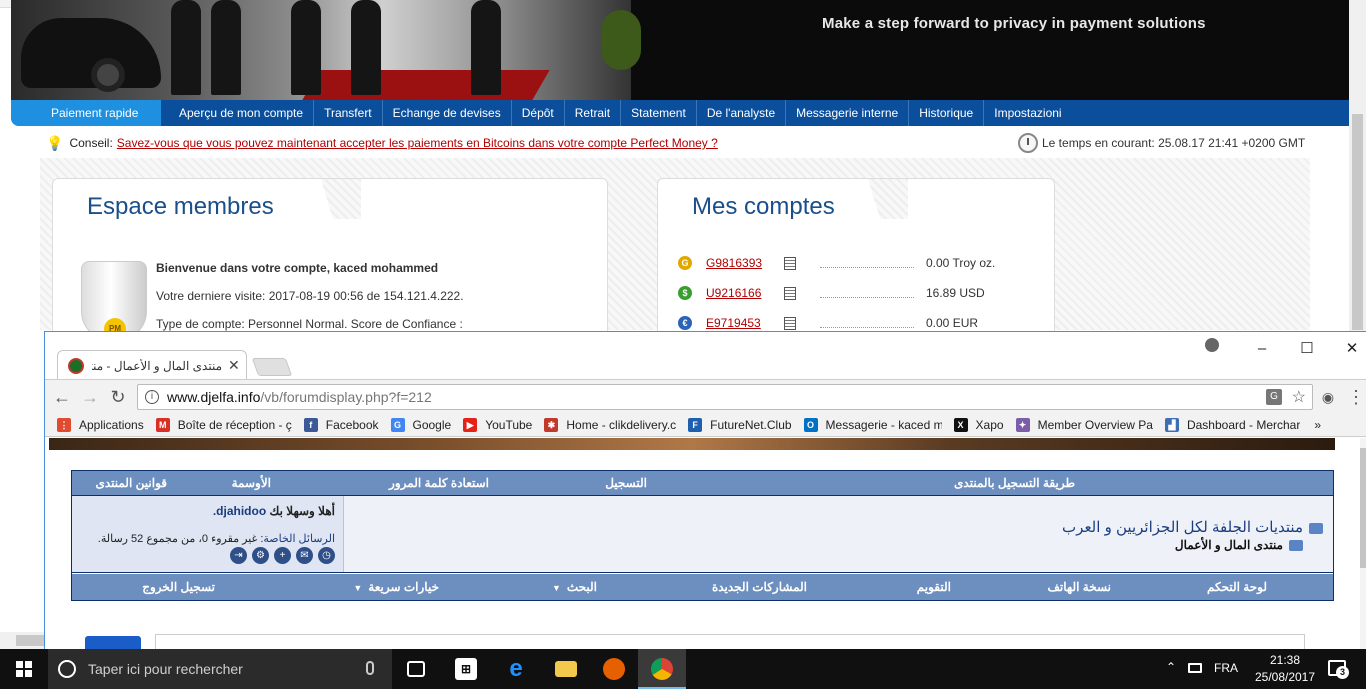 Image resolution: width=1366 pixels, height=689 pixels. Describe the element at coordinates (162, 424) in the screenshot. I see `gmail-icon: M` at that location.